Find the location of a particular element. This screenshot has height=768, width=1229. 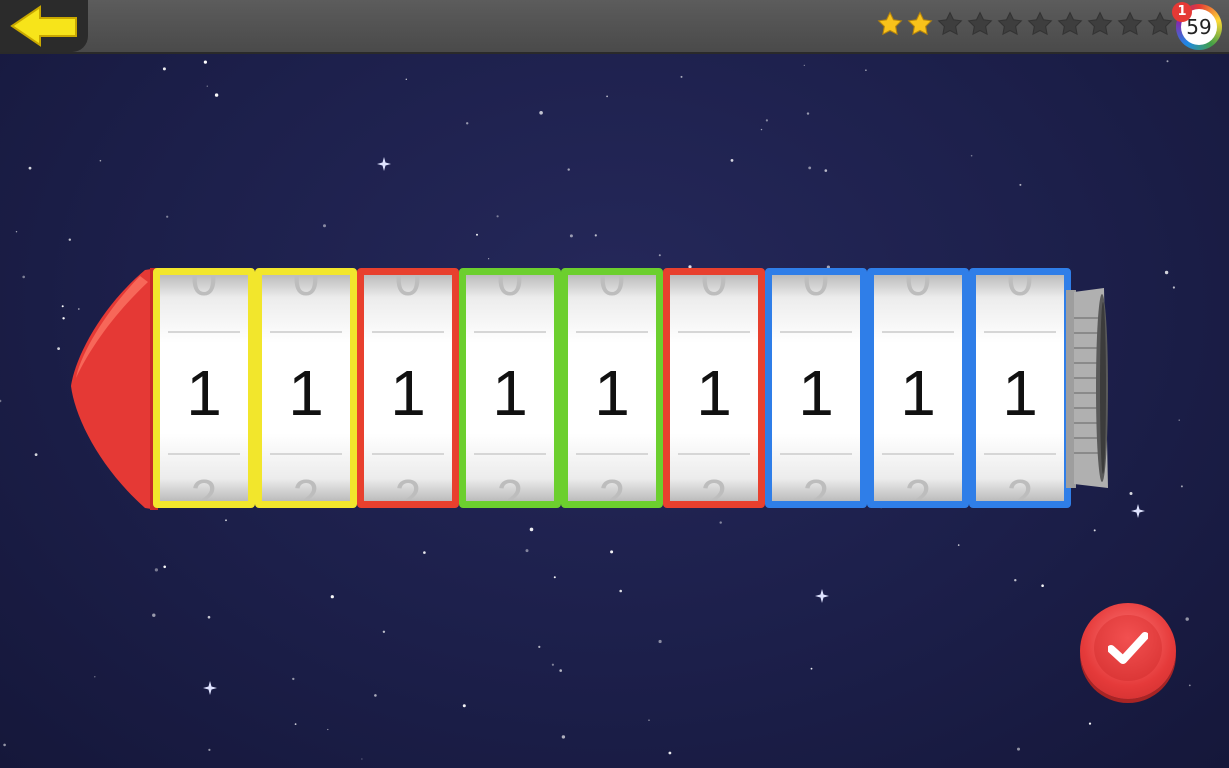

progress-stars is located at coordinates (1025, 24).